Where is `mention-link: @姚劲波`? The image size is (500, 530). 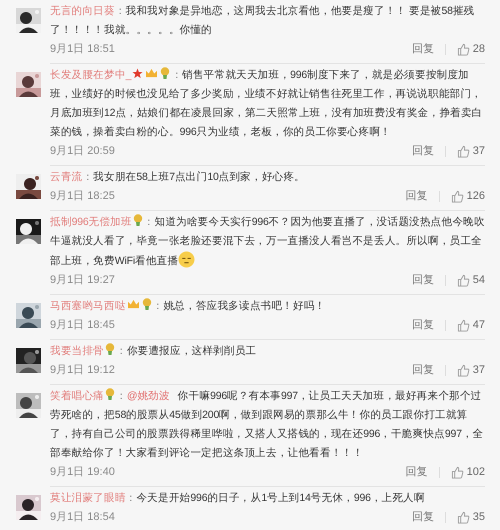 mention-link: @姚劲波 is located at coordinates (148, 396).